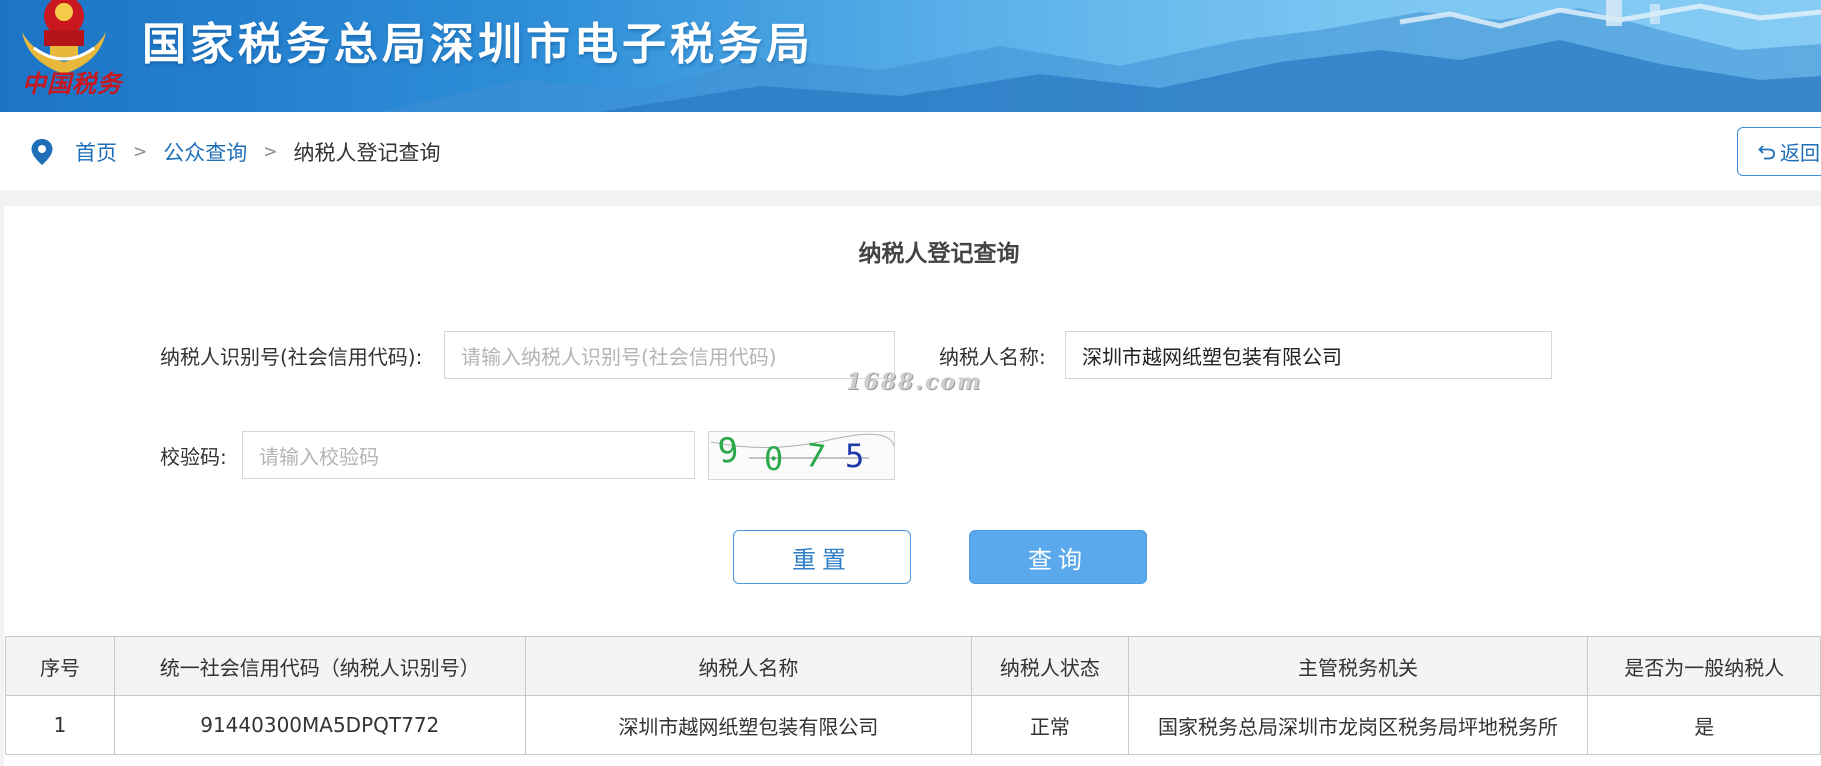 This screenshot has height=766, width=1821. Describe the element at coordinates (728, 452) in the screenshot. I see `captcha-digit: 9` at that location.